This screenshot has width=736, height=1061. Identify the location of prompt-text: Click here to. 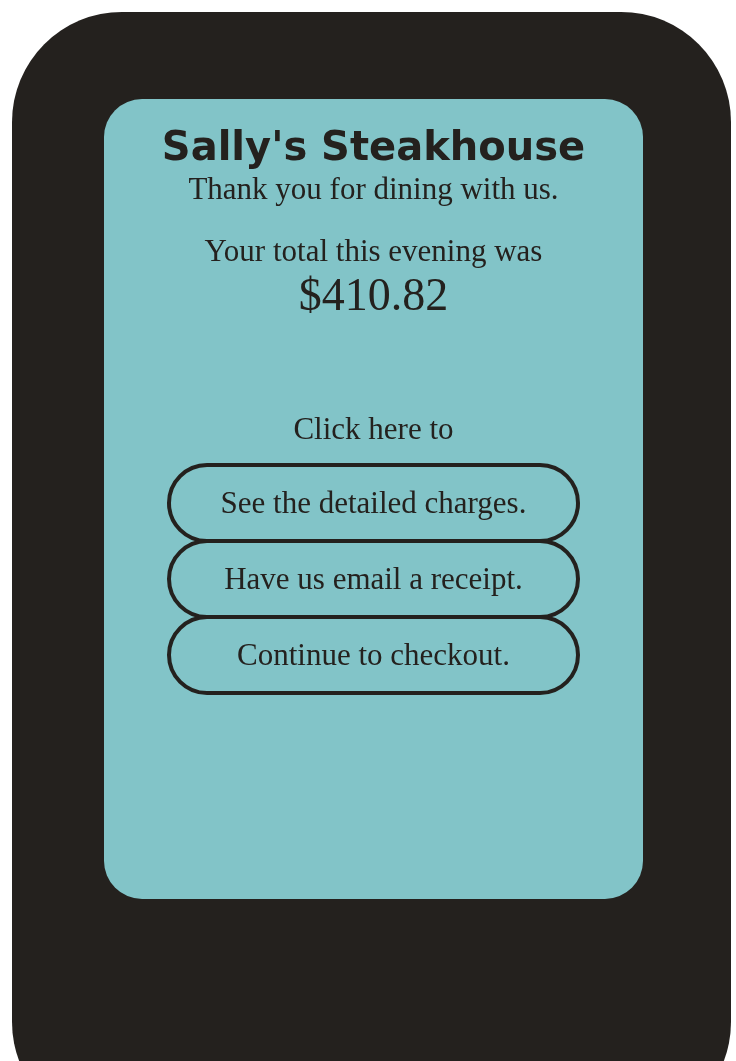
(373, 429).